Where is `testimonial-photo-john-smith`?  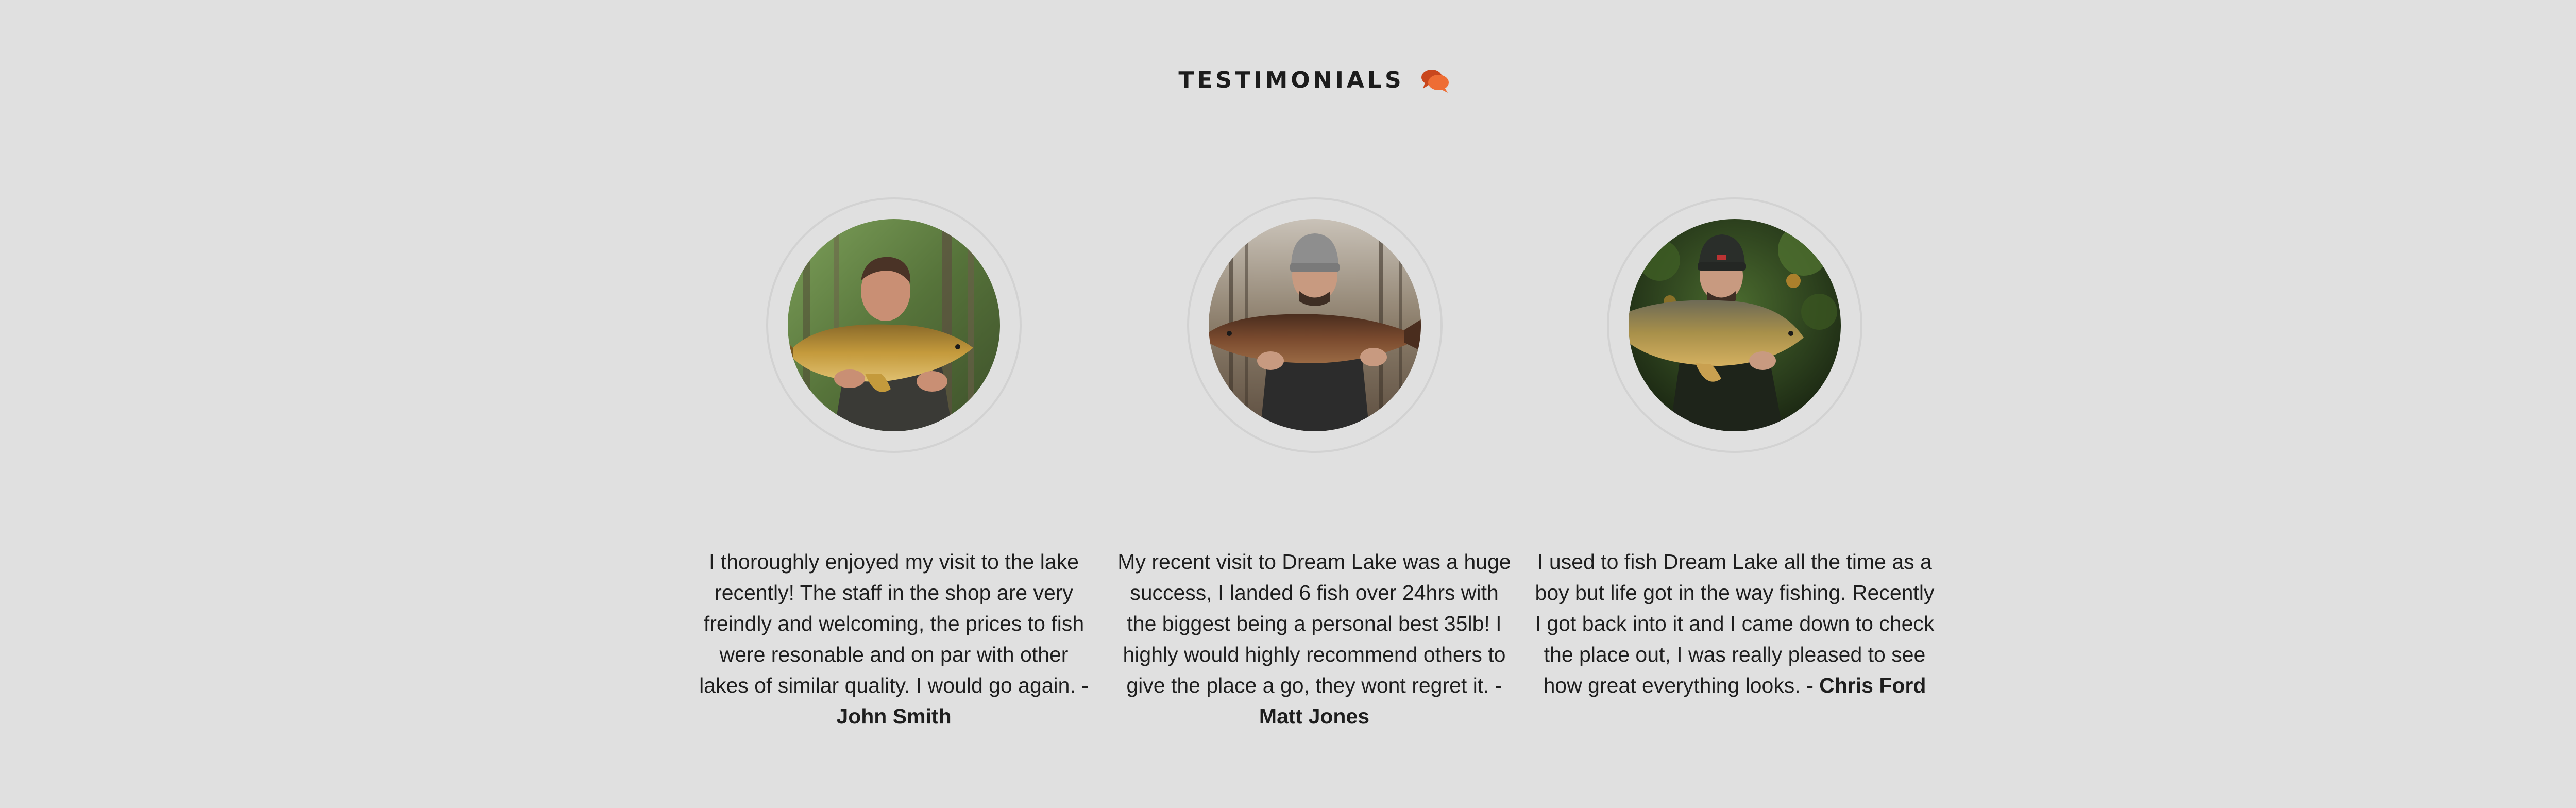
testimonial-photo-john-smith is located at coordinates (894, 325).